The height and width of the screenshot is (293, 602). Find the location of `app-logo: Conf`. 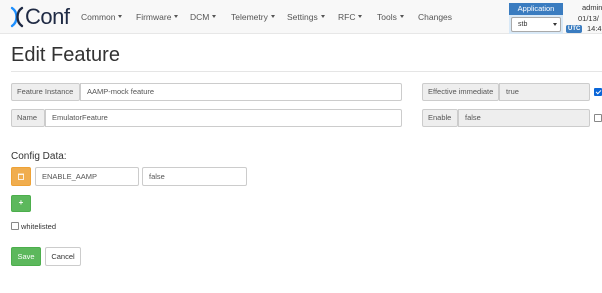

app-logo: Conf is located at coordinates (40, 16).